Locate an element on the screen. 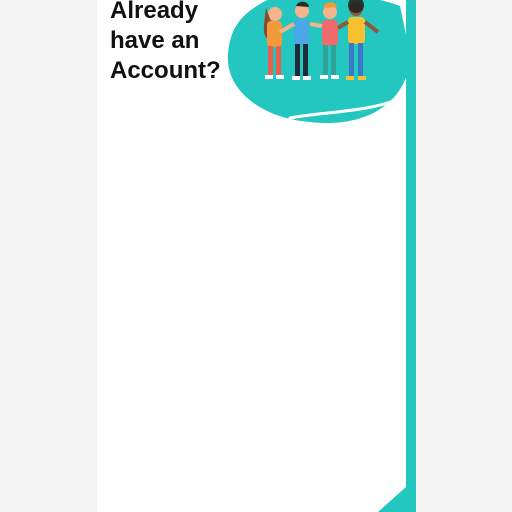 The image size is (512, 512). friends-group-illustration-icon is located at coordinates (318, 61).